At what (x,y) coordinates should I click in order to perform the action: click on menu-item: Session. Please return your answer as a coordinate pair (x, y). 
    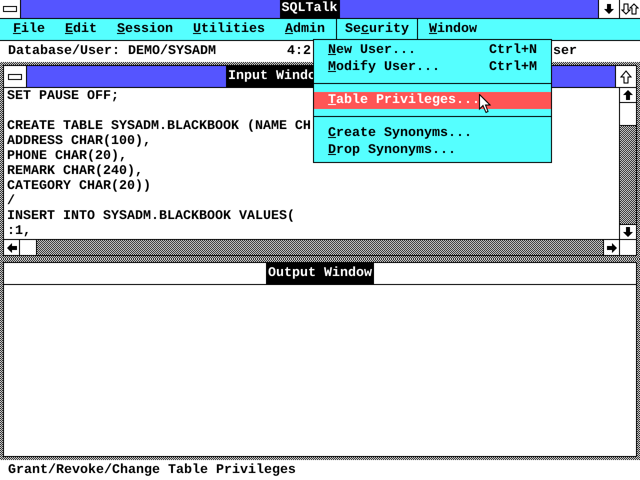
    Looking at the image, I should click on (145, 29).